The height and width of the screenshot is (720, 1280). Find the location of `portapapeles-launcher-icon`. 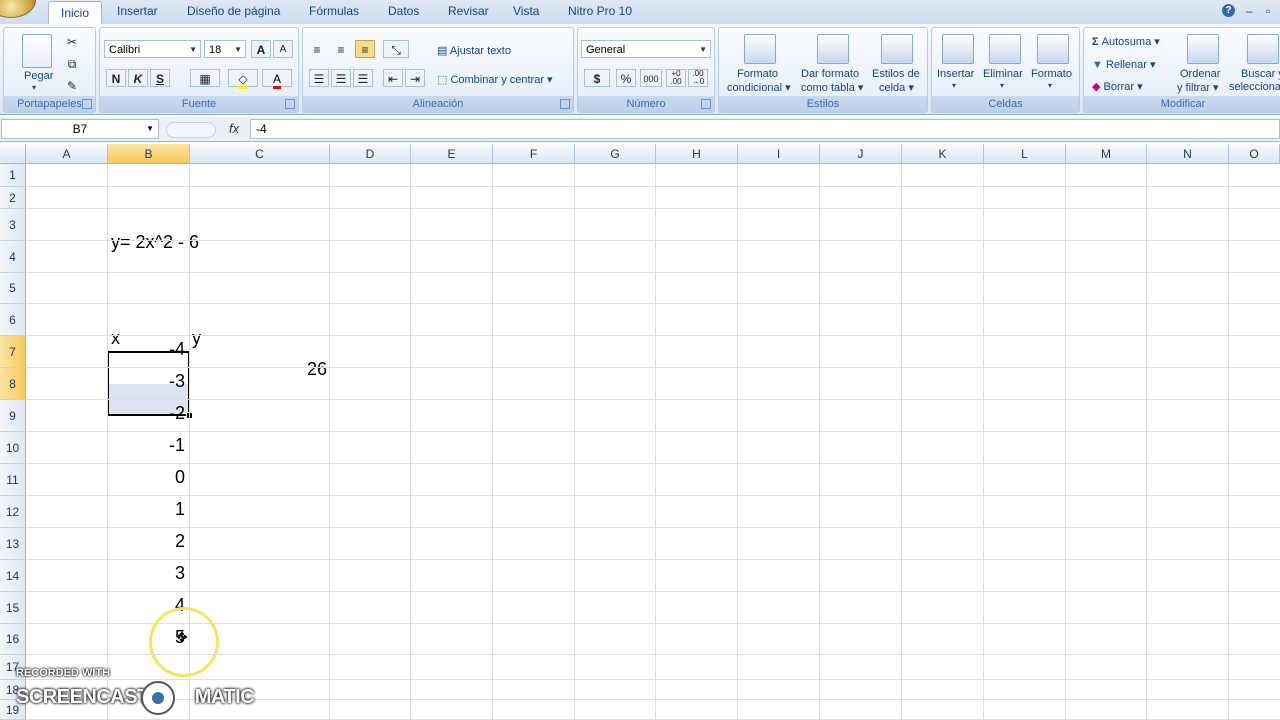

portapapeles-launcher-icon is located at coordinates (87, 104).